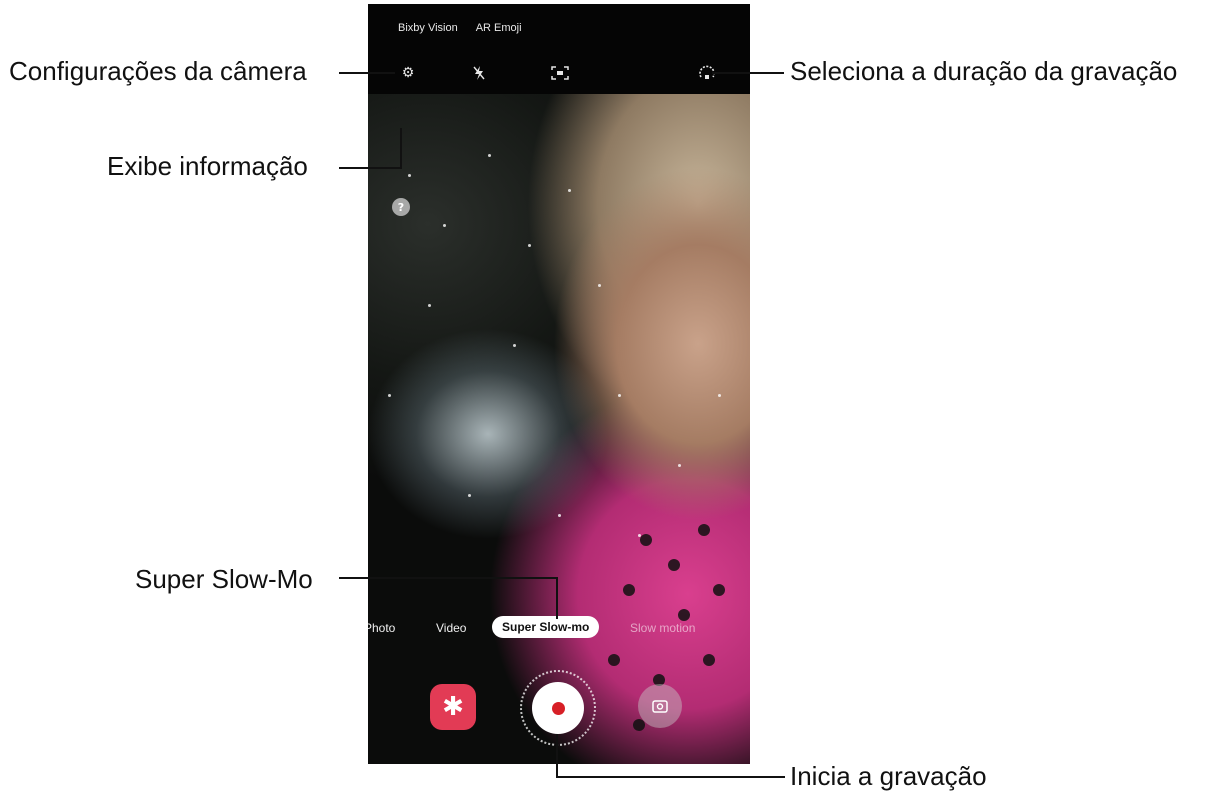 This screenshot has height=796, width=1205. I want to click on mode-photo: Photo, so click(381, 628).